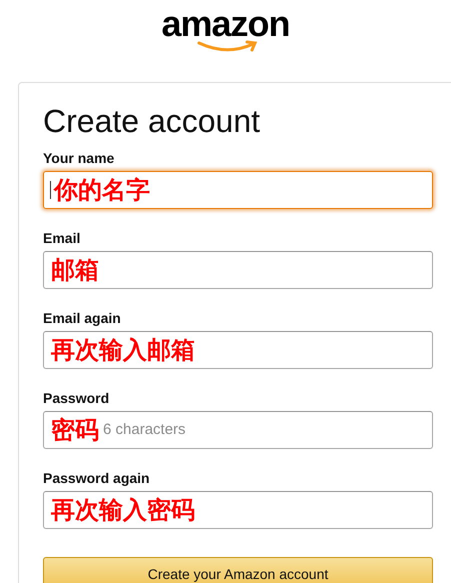 The image size is (451, 583). Describe the element at coordinates (75, 430) in the screenshot. I see `annotation-text: 密码` at that location.